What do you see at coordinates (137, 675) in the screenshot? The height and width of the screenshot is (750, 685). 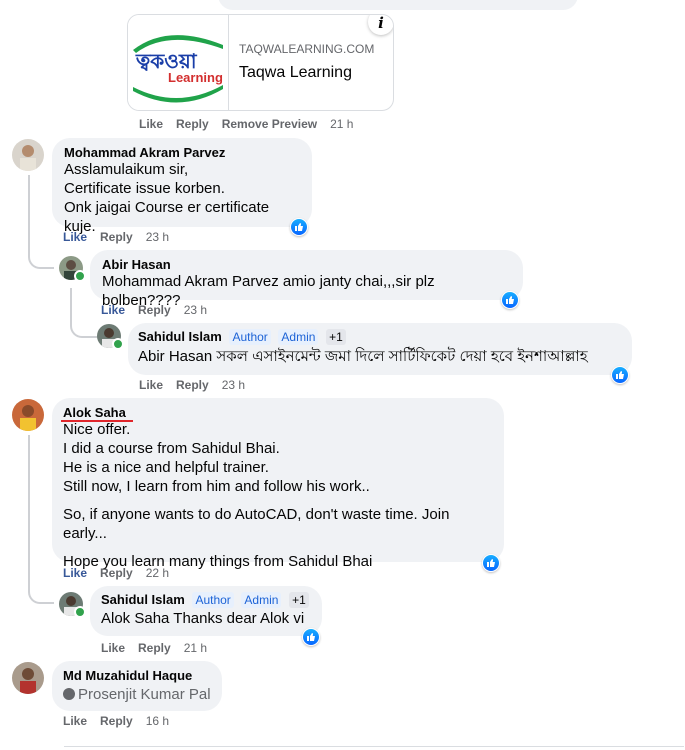 I see `comment-author: Md Muzahidul Haque` at bounding box center [137, 675].